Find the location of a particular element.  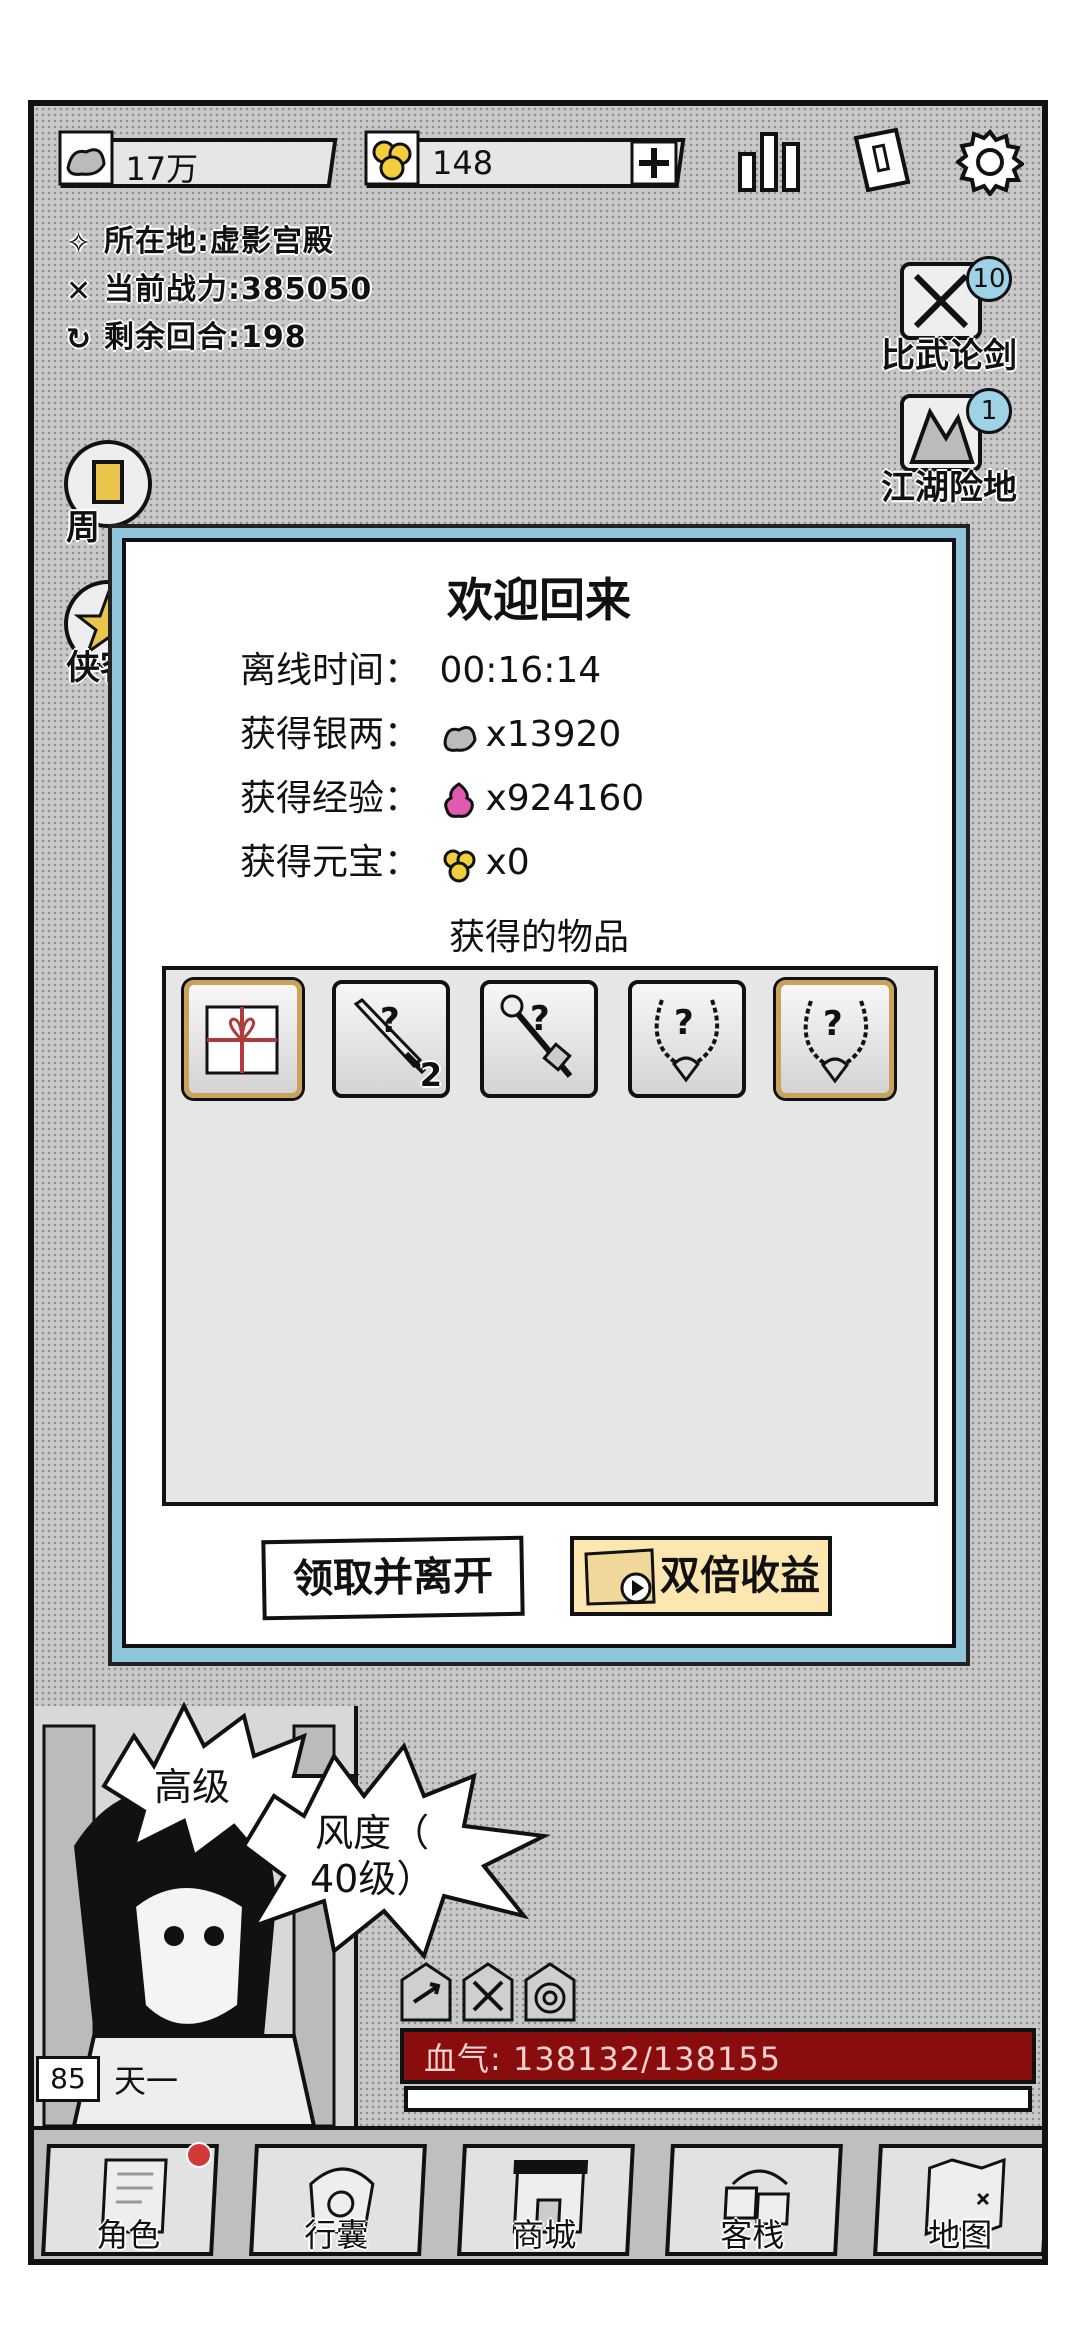

power-info: ✕ 当前战力:385050 is located at coordinates (219, 290).